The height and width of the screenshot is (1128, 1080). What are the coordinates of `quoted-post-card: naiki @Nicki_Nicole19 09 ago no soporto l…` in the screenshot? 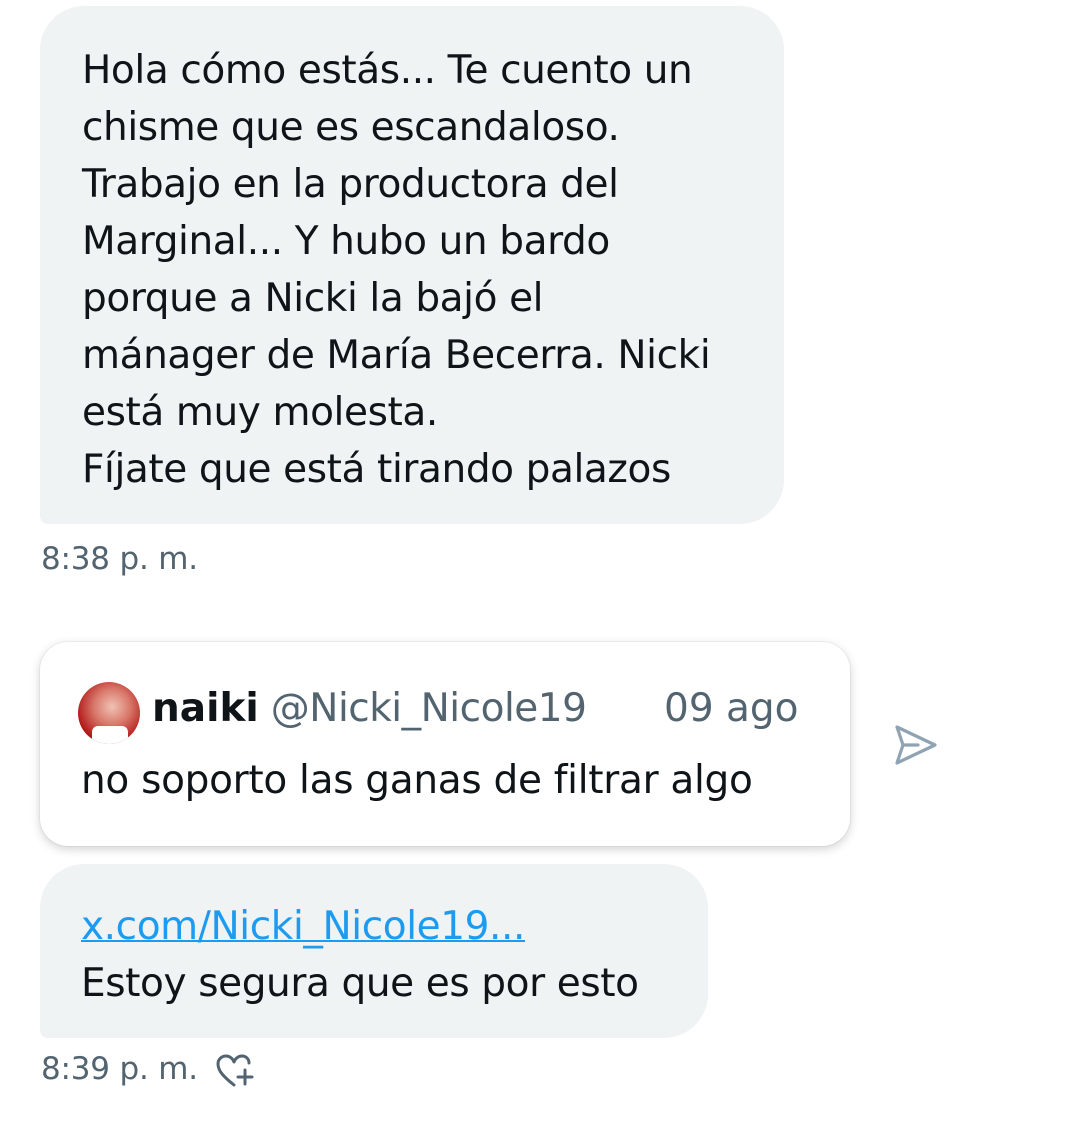 It's located at (445, 744).